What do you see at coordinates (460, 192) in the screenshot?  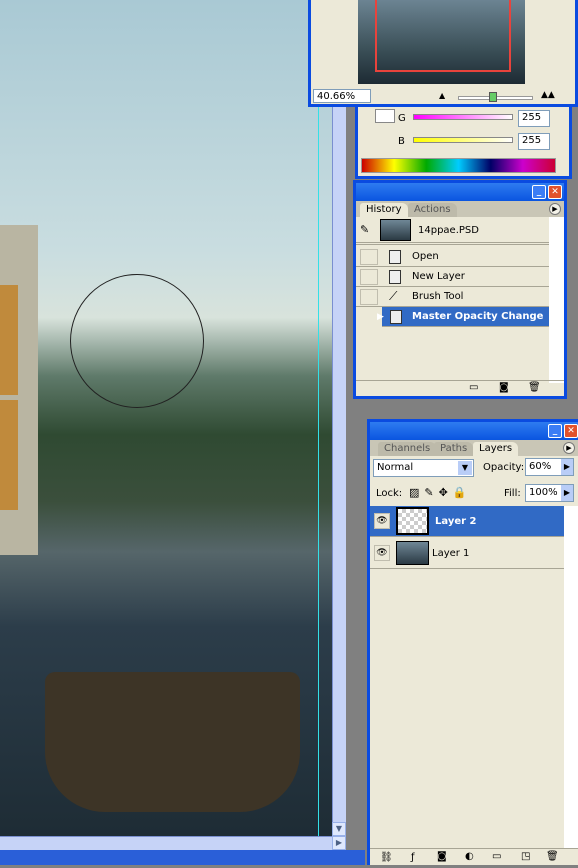 I see `history-titlebar: _ ✕` at bounding box center [460, 192].